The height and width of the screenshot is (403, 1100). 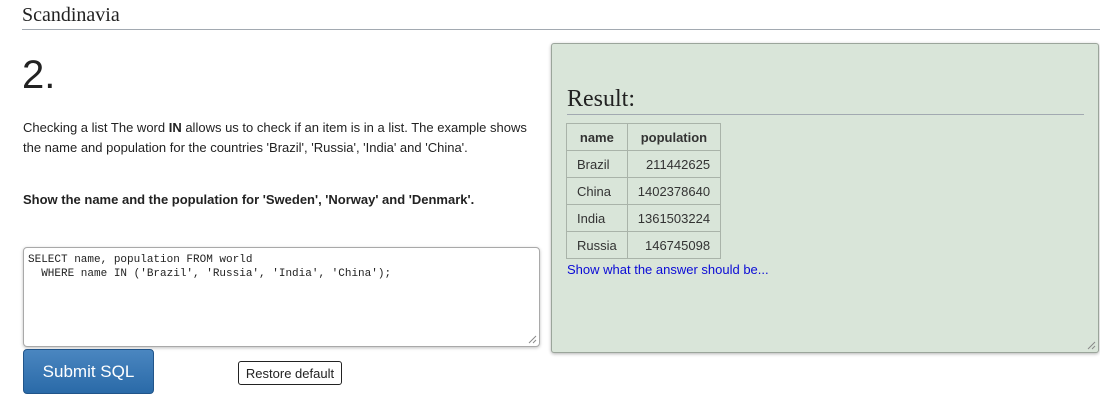 What do you see at coordinates (561, 17) in the screenshot?
I see `page-header: Scandinavia` at bounding box center [561, 17].